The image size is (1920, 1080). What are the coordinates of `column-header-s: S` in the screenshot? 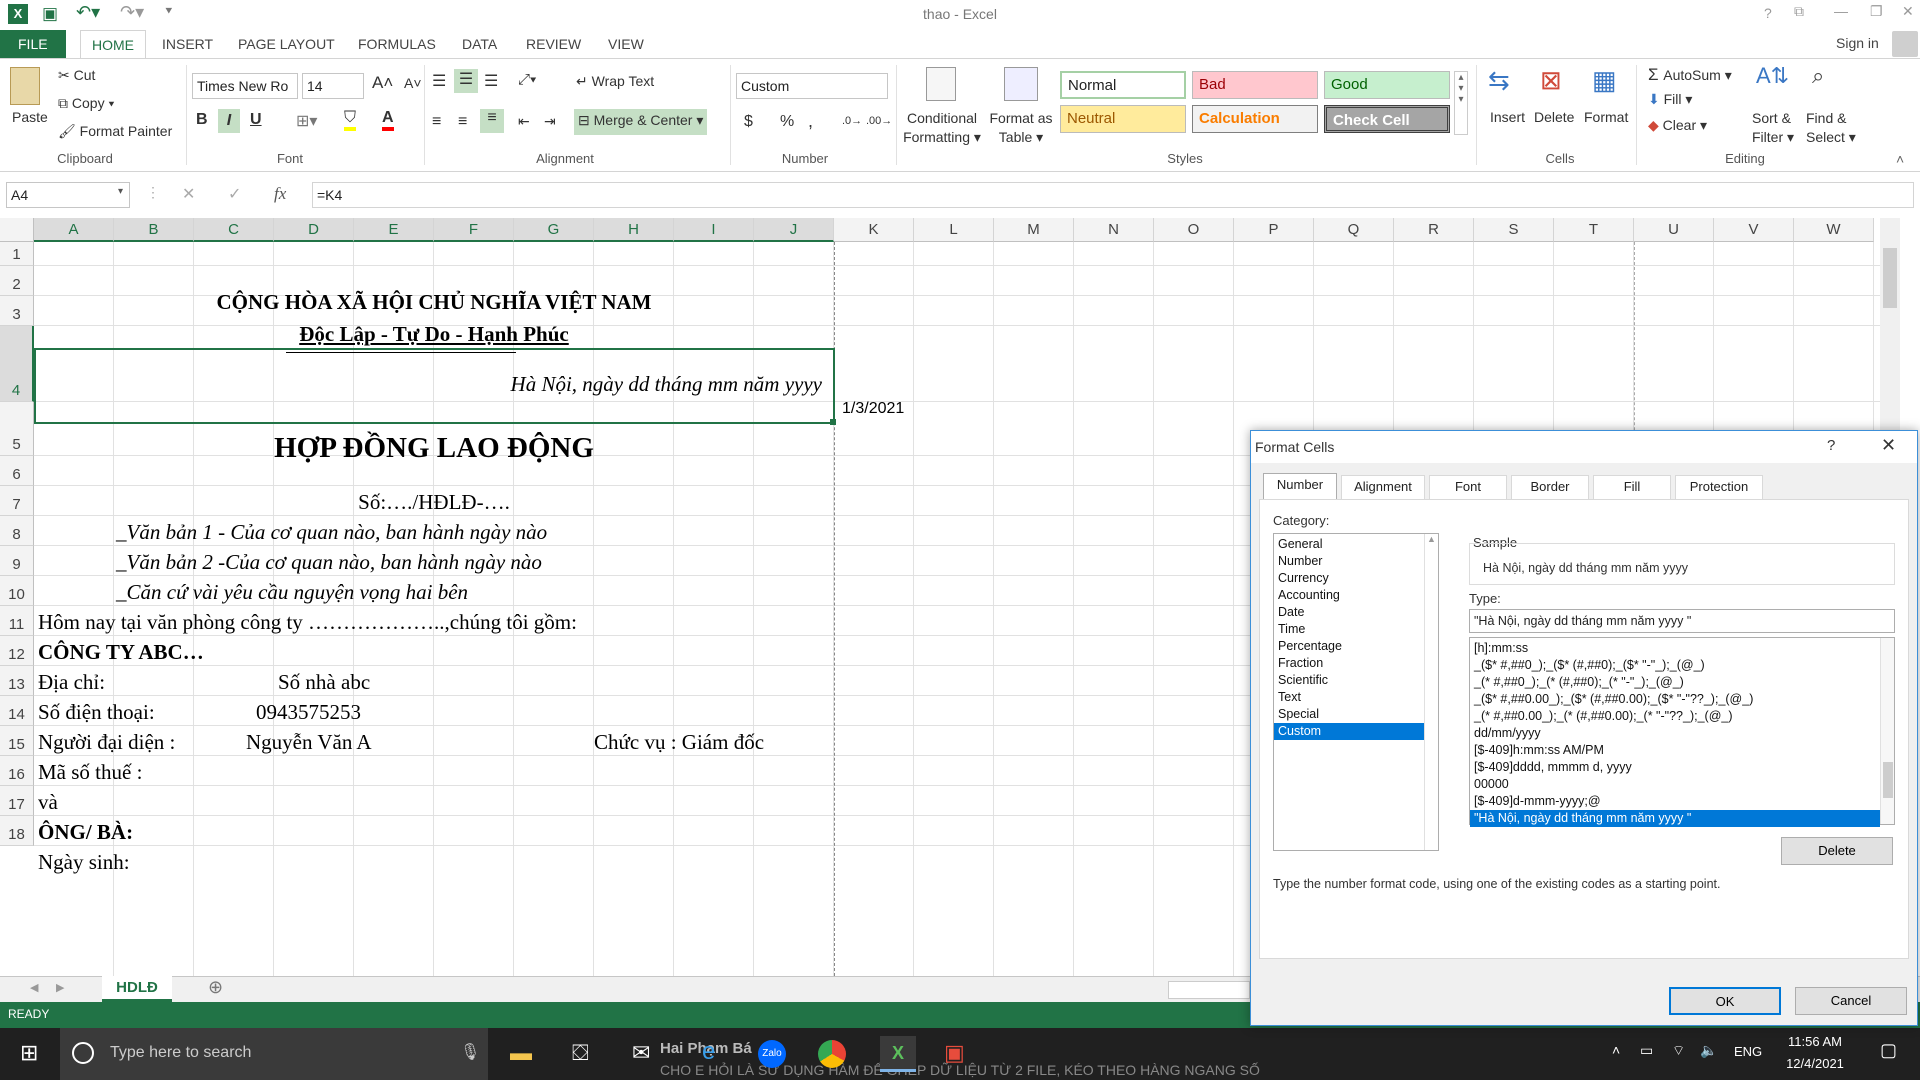 It's located at (1514, 230).